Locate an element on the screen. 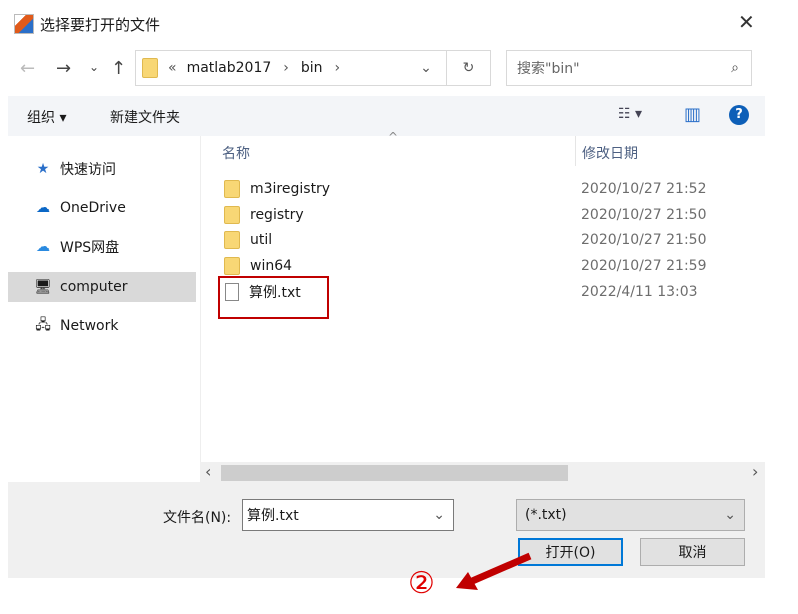 This screenshot has height=614, width=798. file-row: win64 2020/10/27 21:59 is located at coordinates (490, 266).